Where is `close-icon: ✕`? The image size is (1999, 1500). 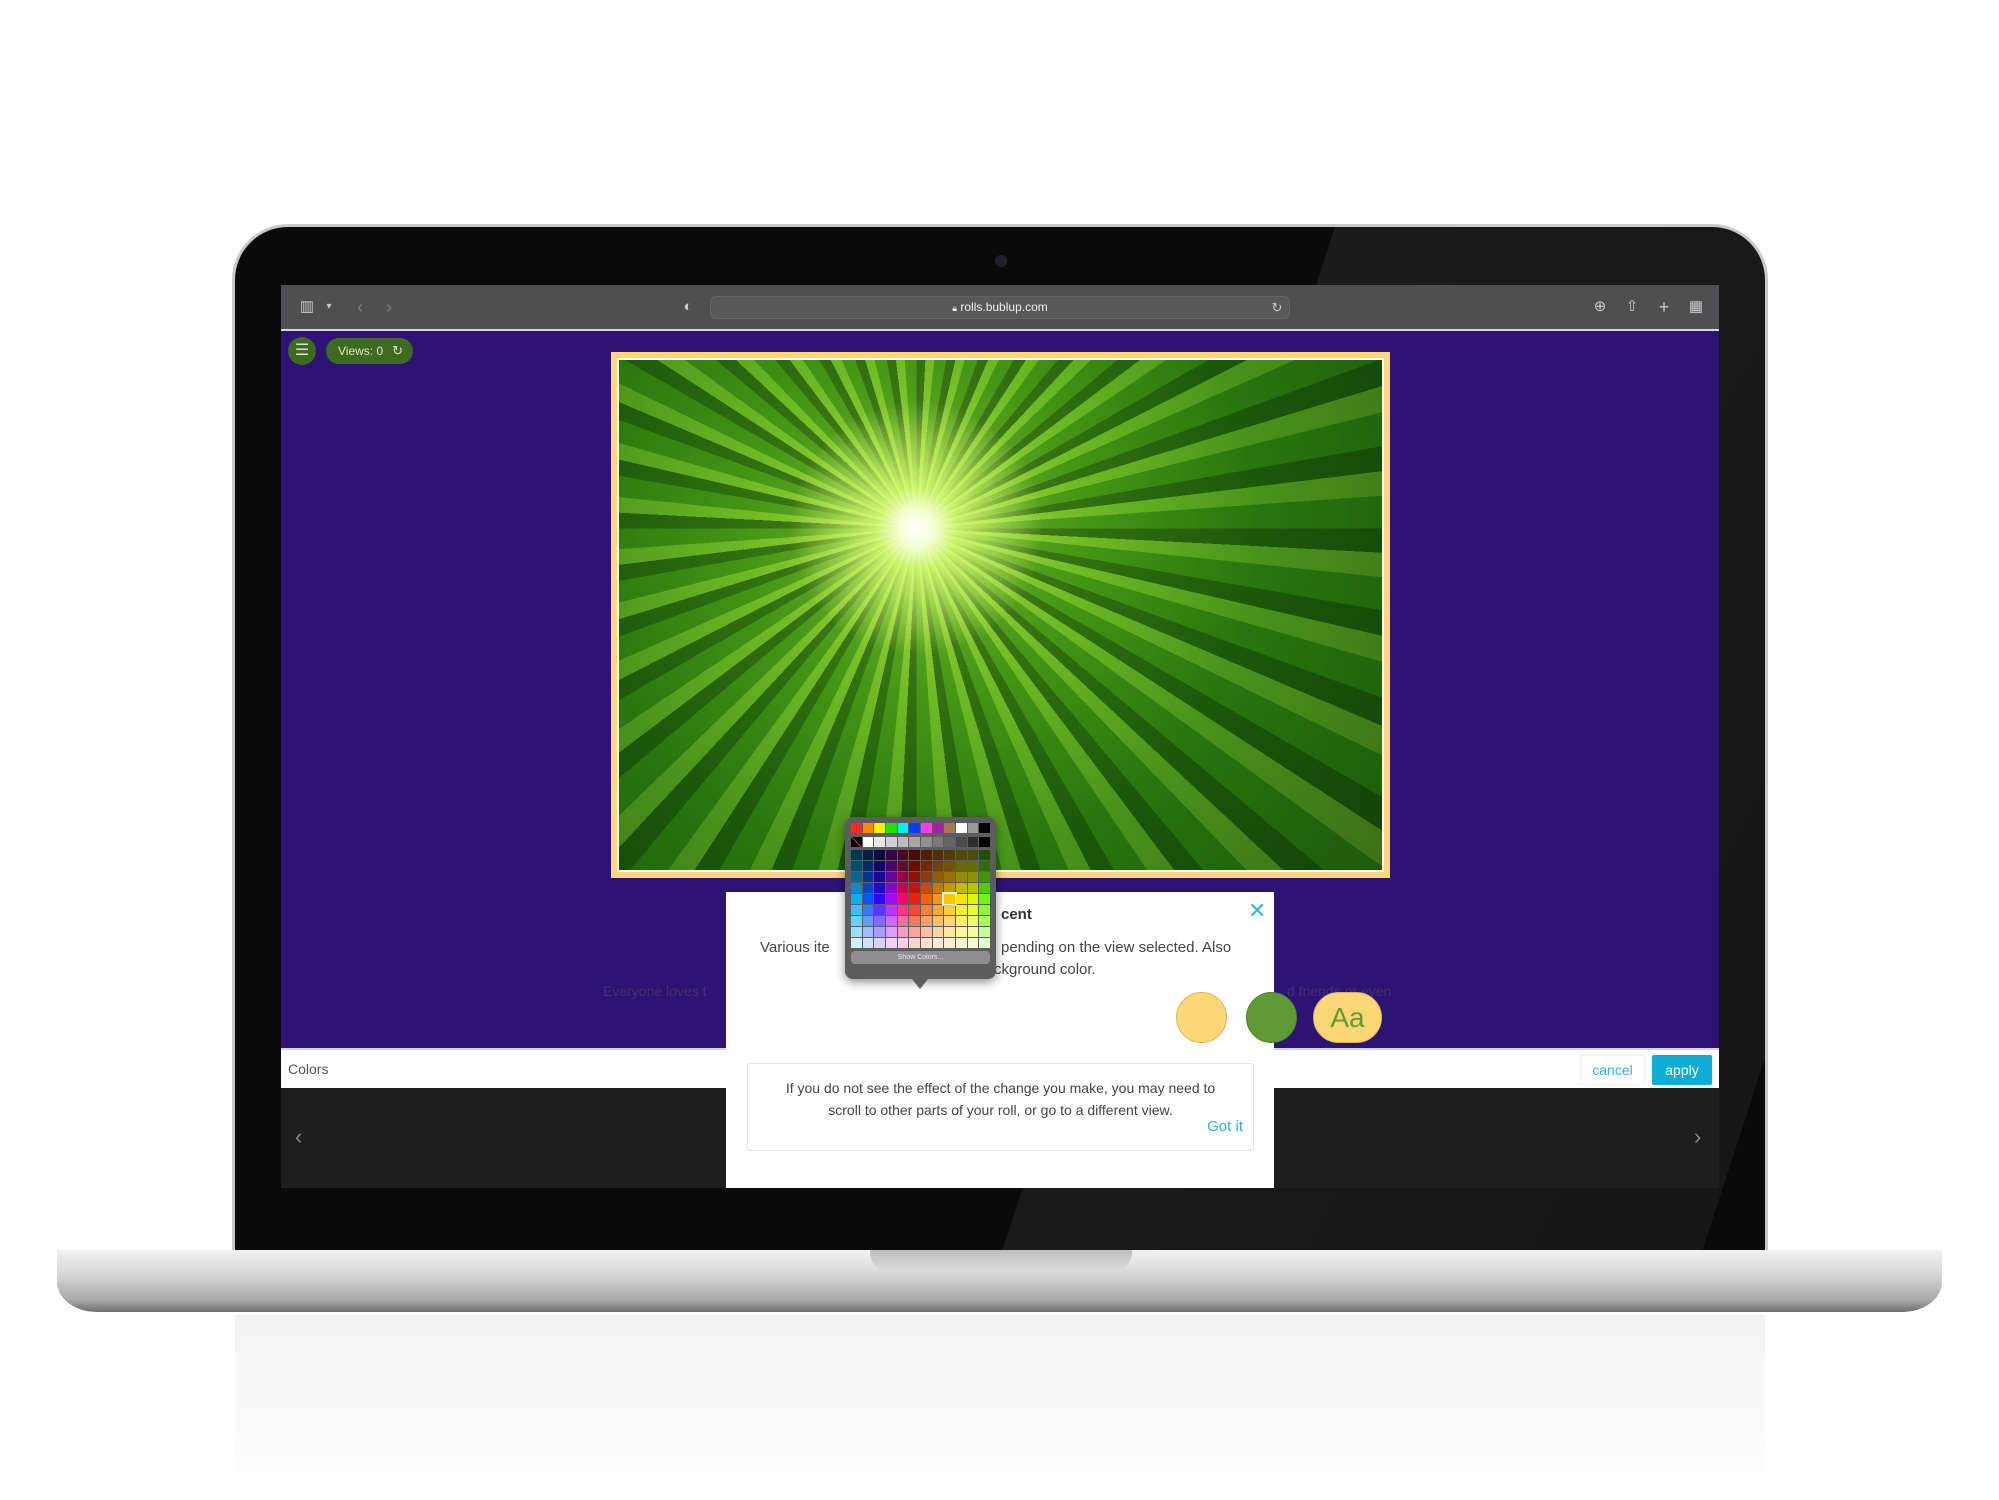
close-icon: ✕ is located at coordinates (1257, 911).